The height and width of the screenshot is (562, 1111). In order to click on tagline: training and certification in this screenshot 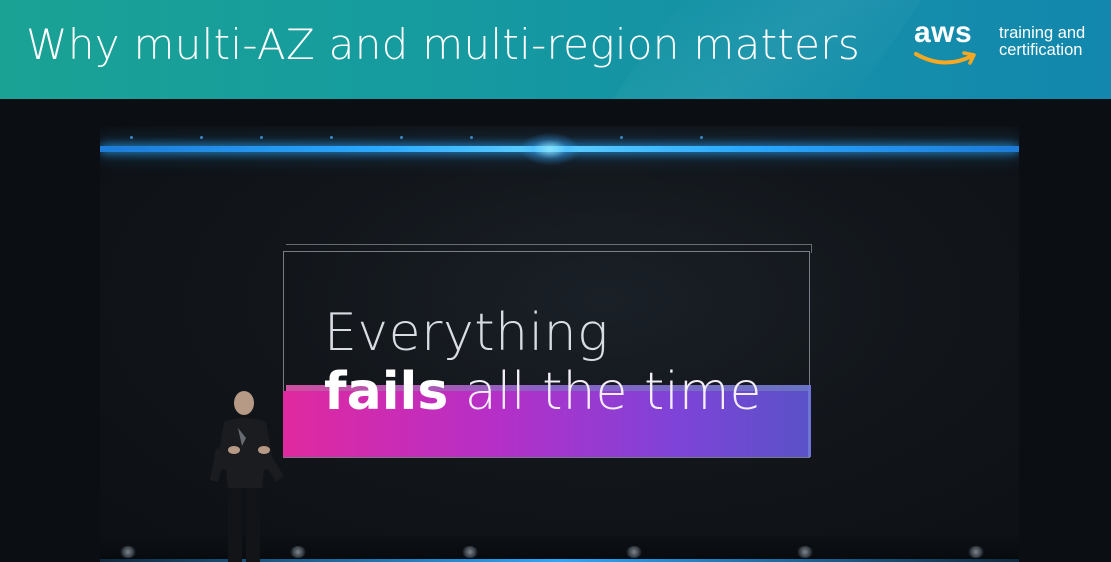, I will do `click(1042, 42)`.